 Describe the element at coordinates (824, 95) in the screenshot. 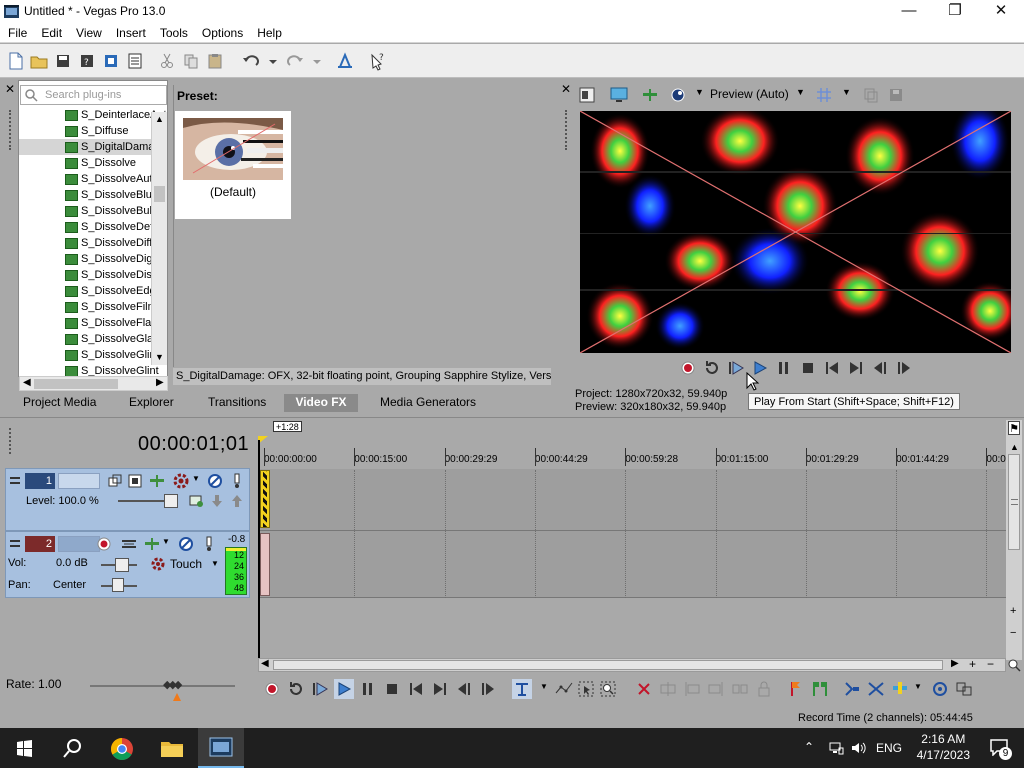

I see `overlays-grid-icon` at that location.